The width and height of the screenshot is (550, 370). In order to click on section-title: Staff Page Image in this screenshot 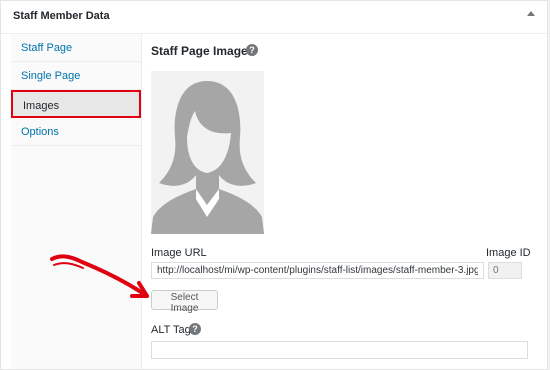, I will do `click(199, 51)`.